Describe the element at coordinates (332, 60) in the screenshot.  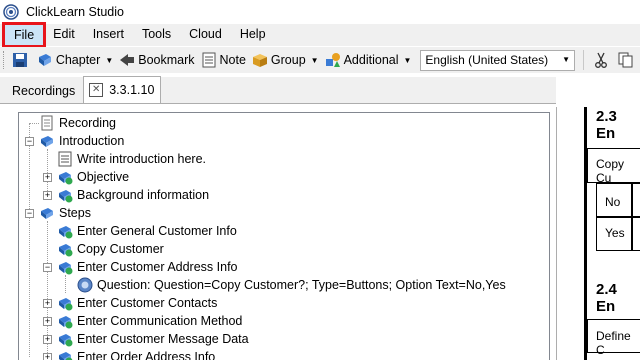
I see `additional-shapes-icon` at that location.